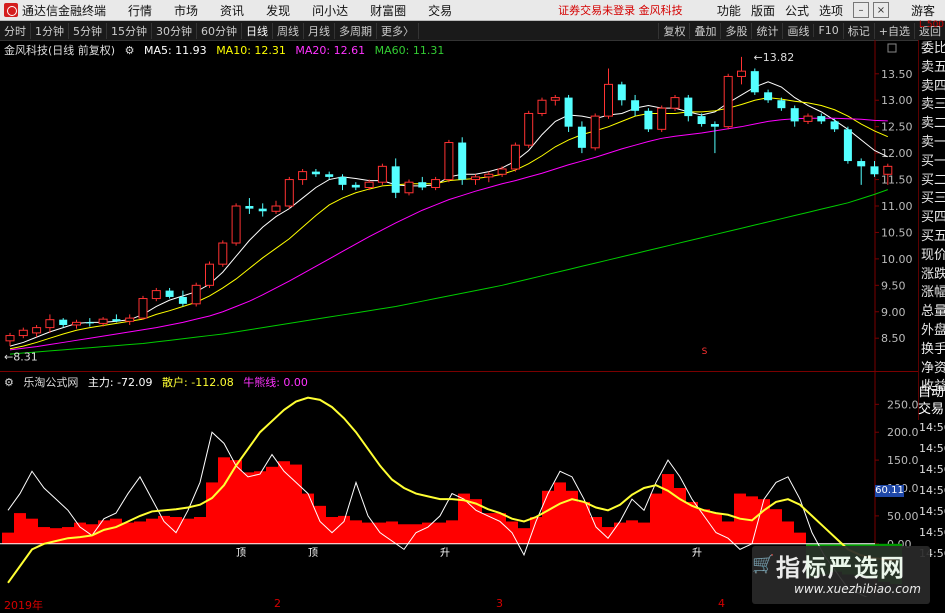 This screenshot has height=613, width=945. I want to click on menu-item-wealth: 财富圈, so click(388, 10).